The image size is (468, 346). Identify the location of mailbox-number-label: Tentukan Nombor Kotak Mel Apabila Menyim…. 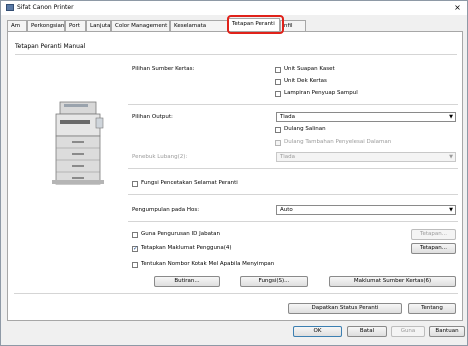
(208, 264).